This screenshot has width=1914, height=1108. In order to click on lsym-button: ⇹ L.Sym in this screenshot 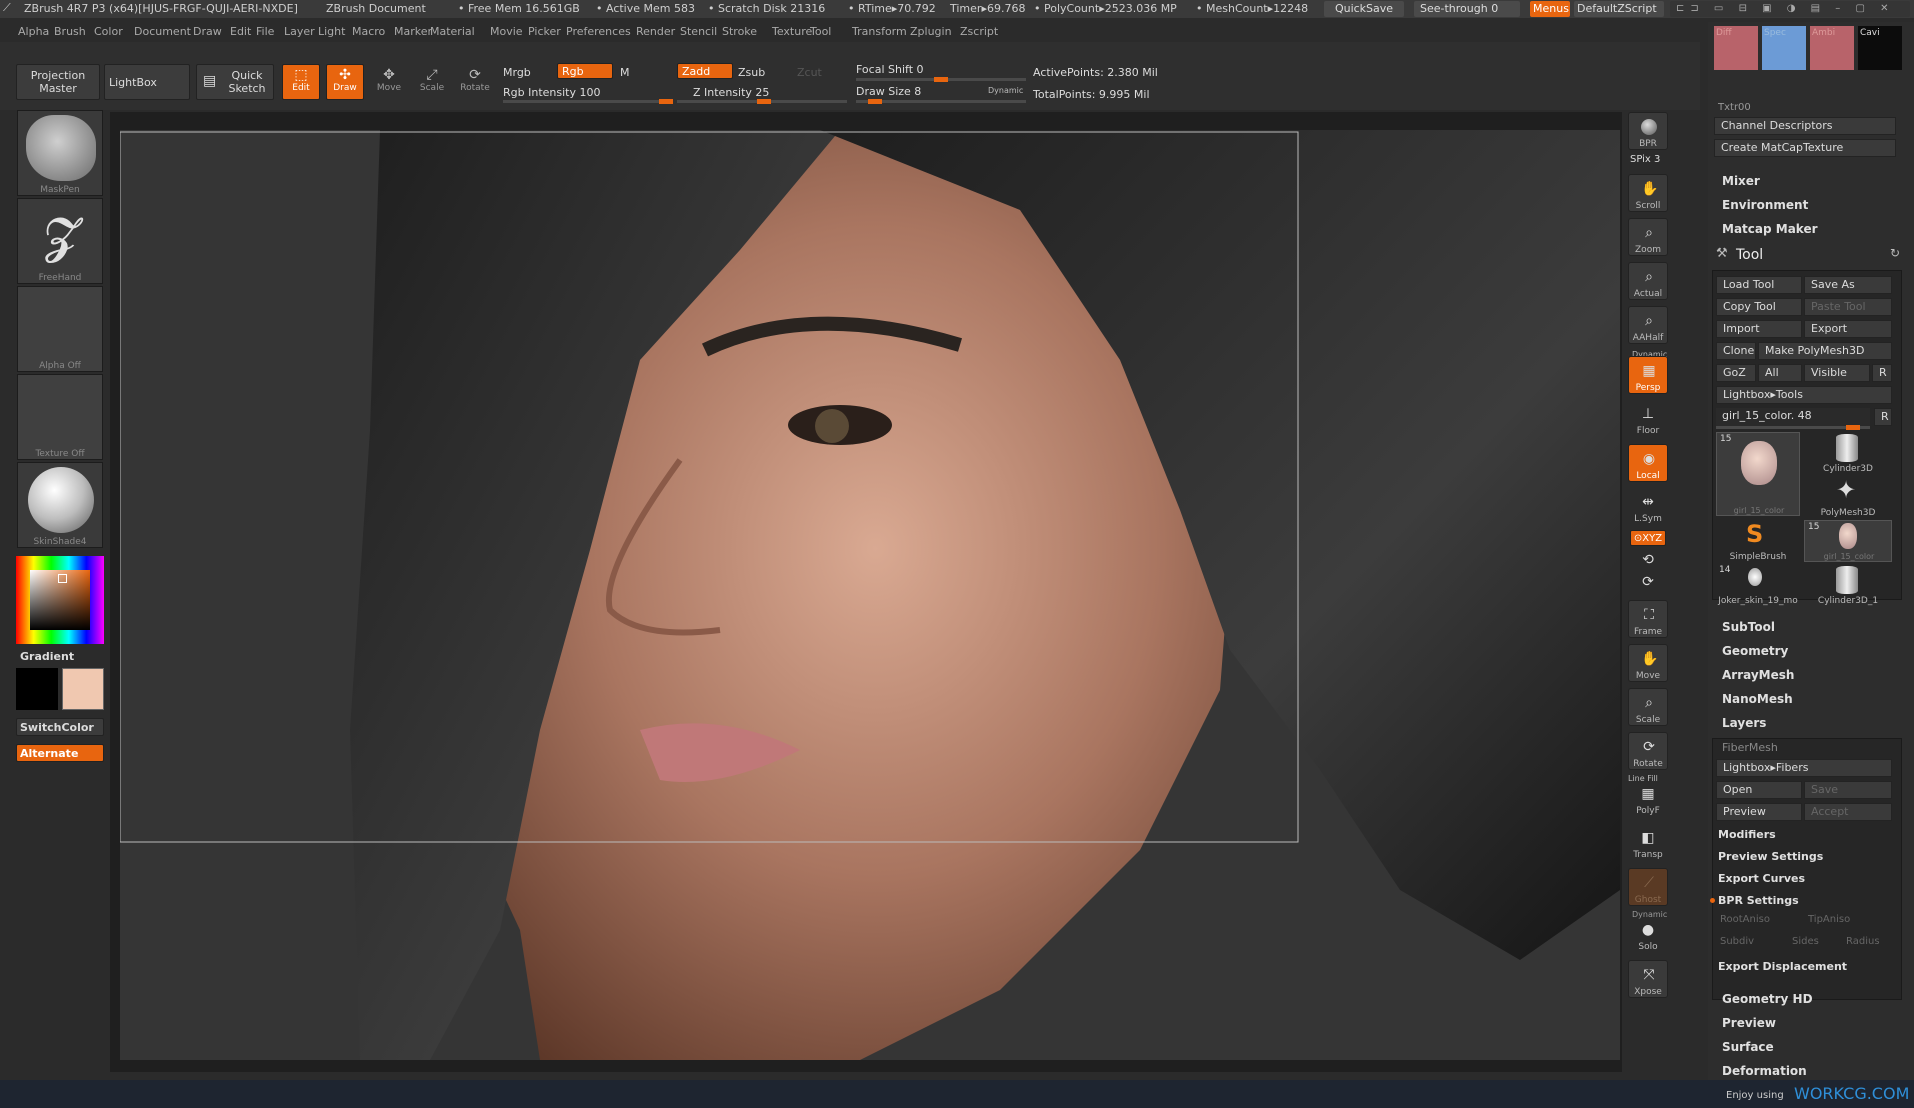, I will do `click(1648, 507)`.